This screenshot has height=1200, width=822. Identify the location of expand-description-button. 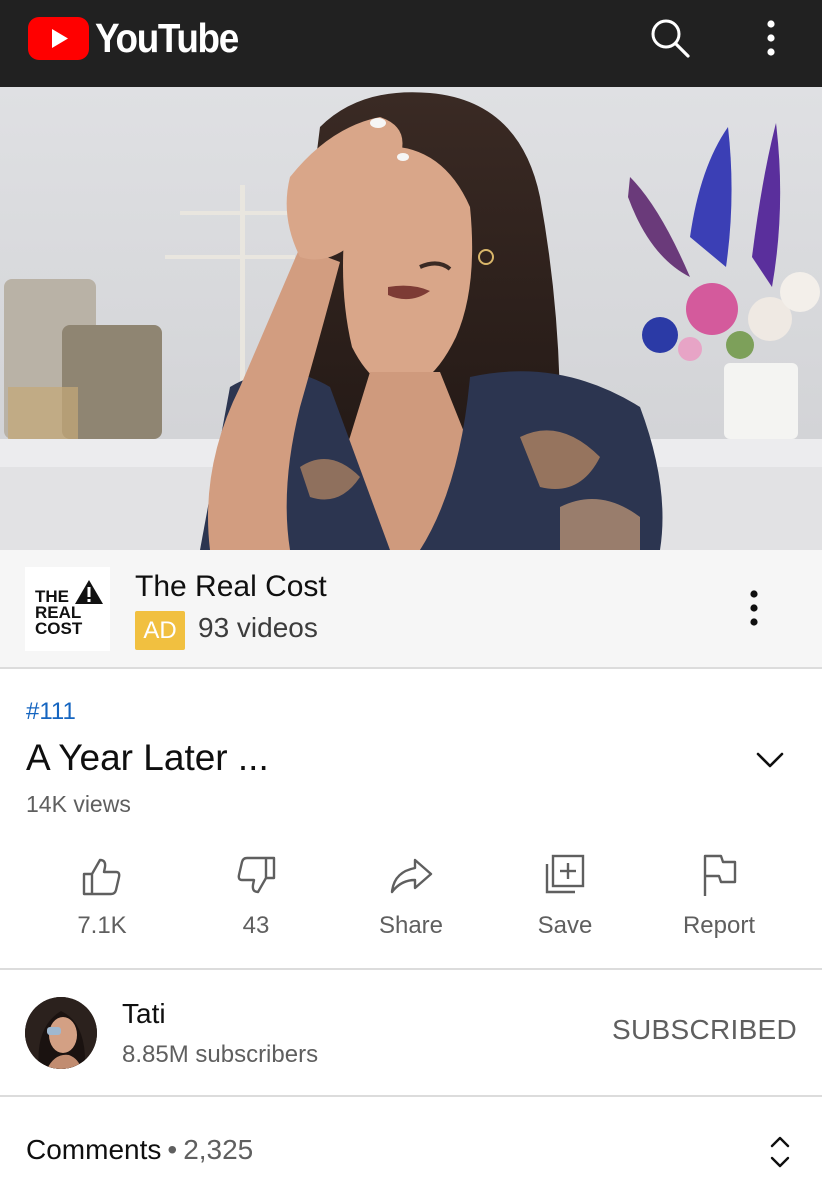
(770, 760).